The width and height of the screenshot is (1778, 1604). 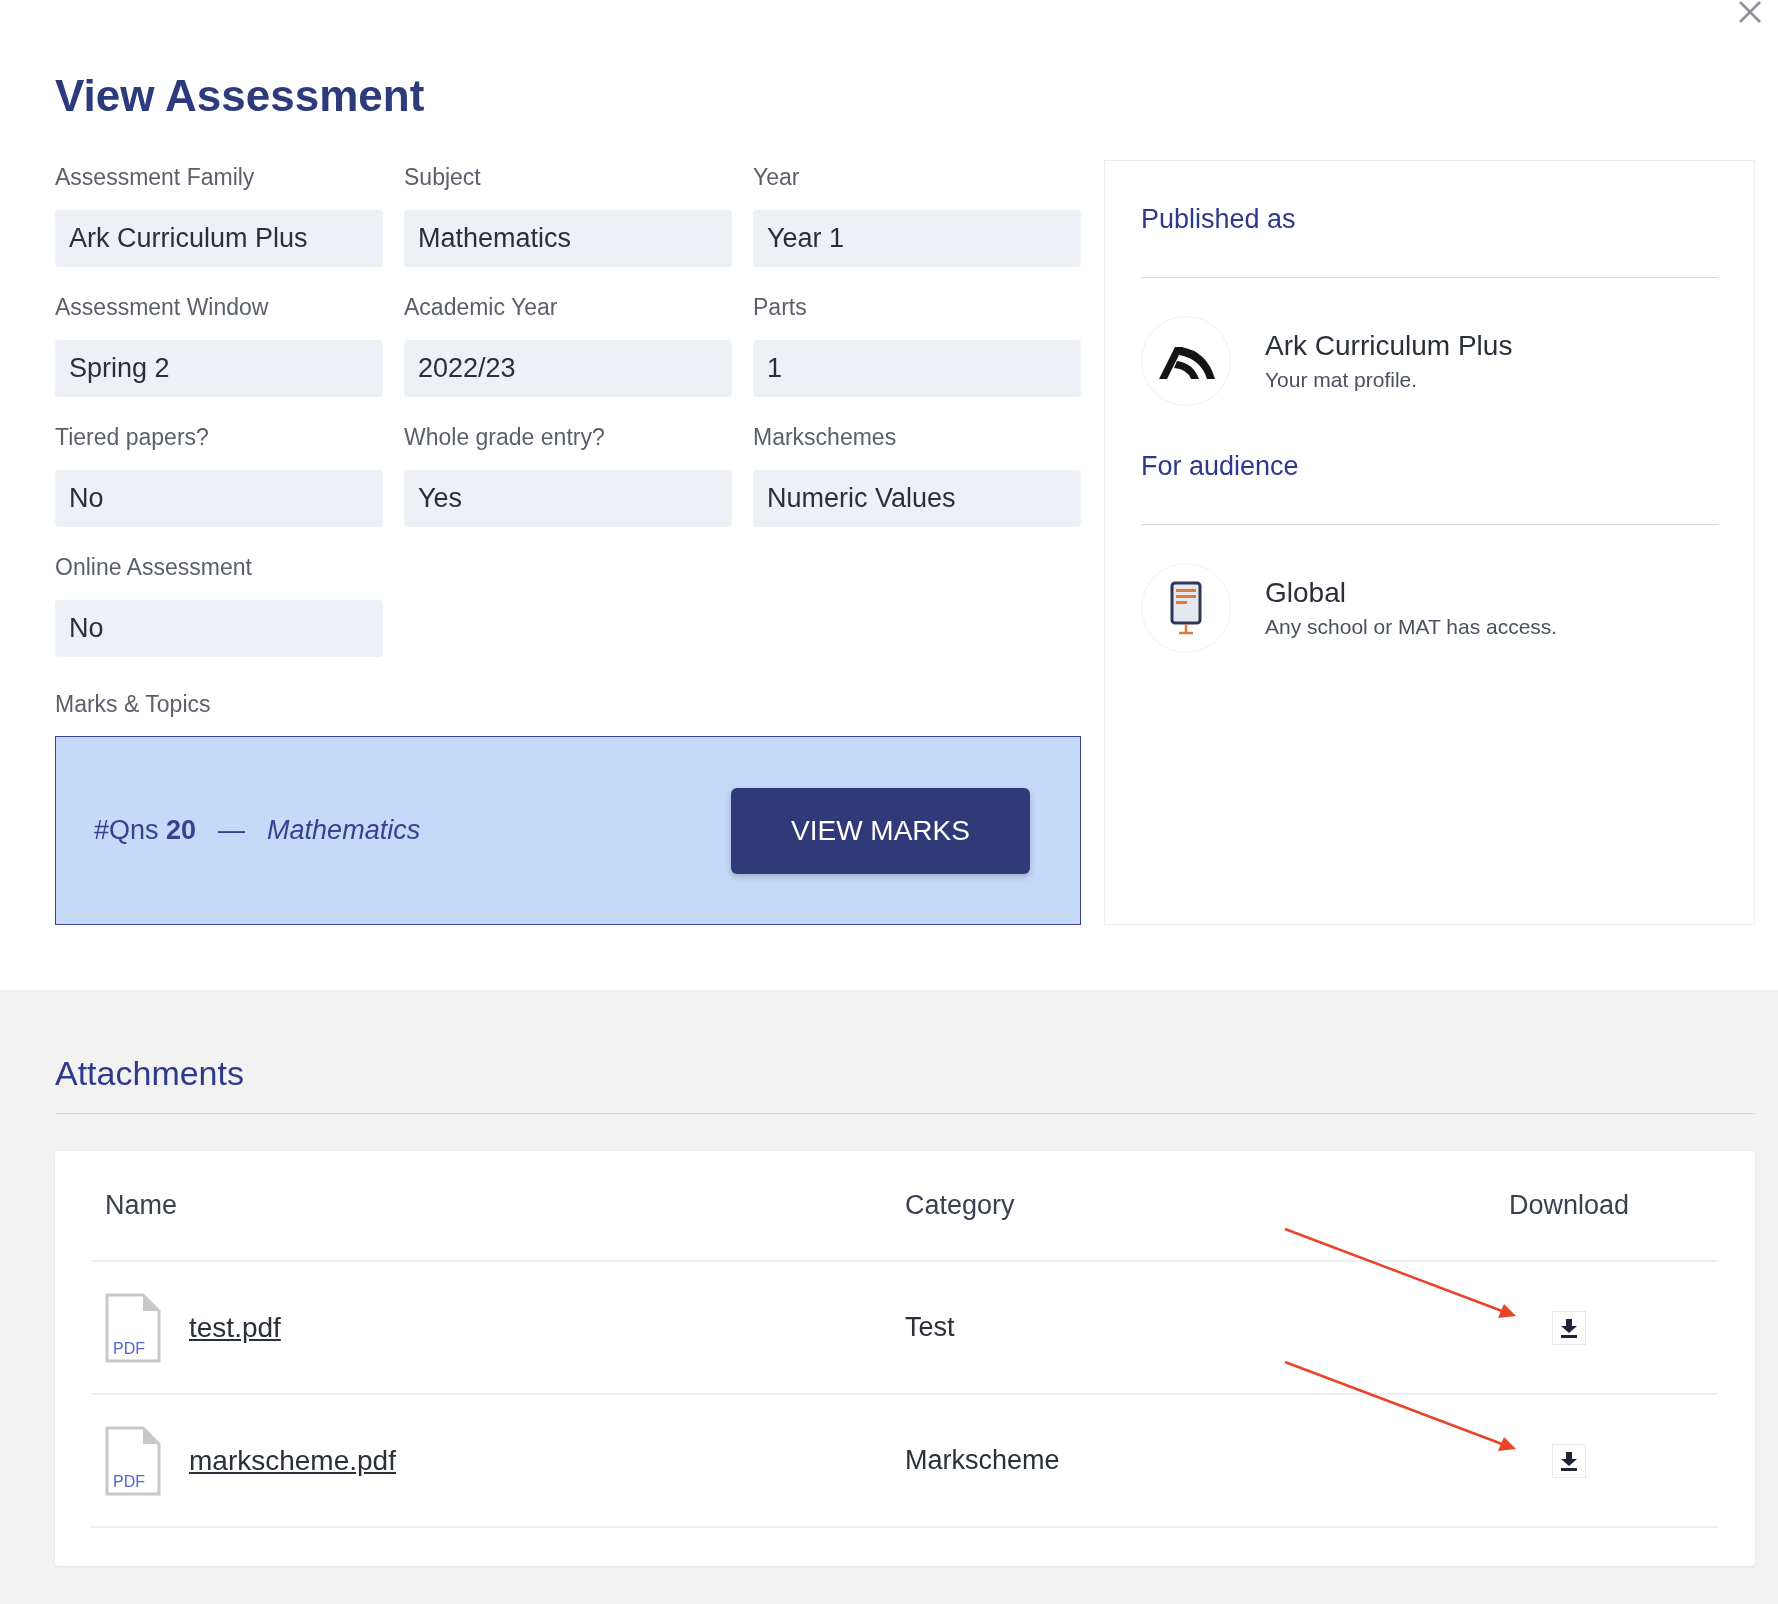 What do you see at coordinates (930, 1327) in the screenshot?
I see `category-text: Test` at bounding box center [930, 1327].